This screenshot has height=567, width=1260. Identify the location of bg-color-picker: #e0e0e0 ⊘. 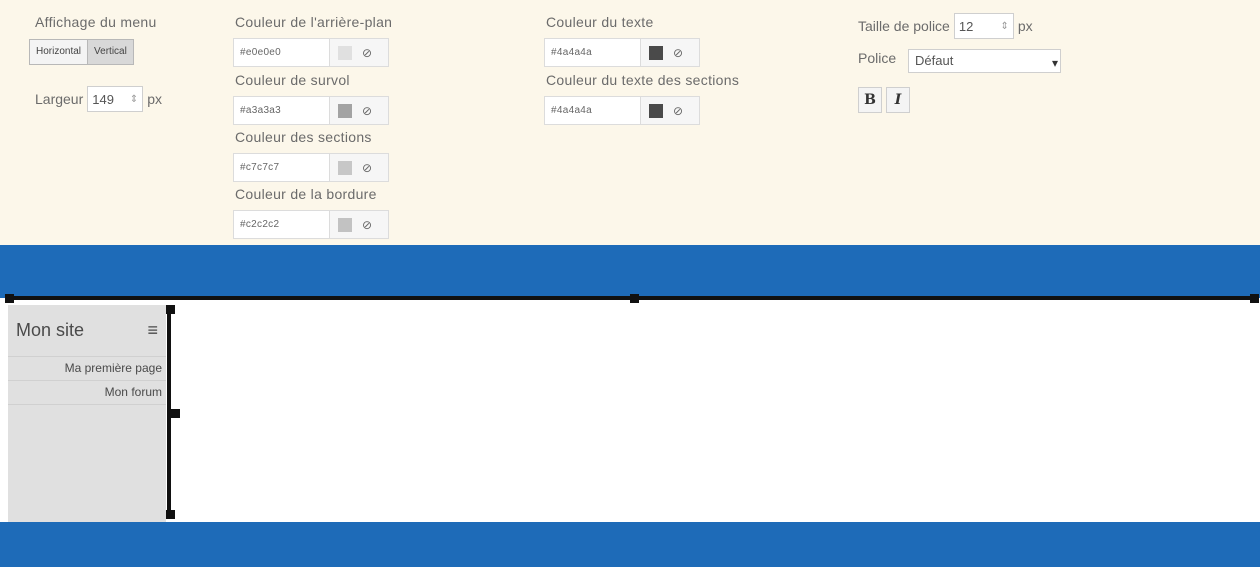
(311, 52).